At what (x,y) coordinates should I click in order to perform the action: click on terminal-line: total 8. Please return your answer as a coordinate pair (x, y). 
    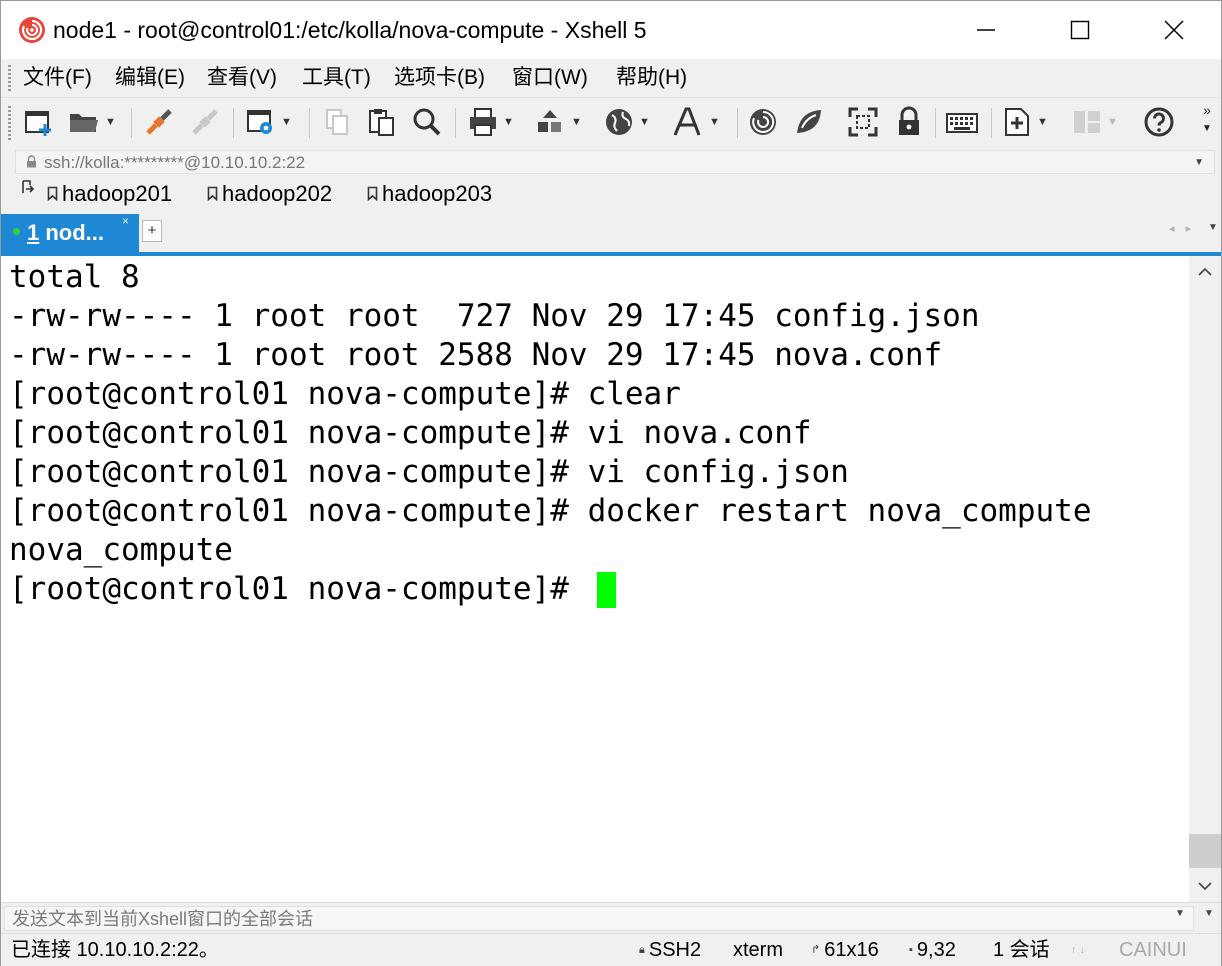
    Looking at the image, I should click on (74, 277).